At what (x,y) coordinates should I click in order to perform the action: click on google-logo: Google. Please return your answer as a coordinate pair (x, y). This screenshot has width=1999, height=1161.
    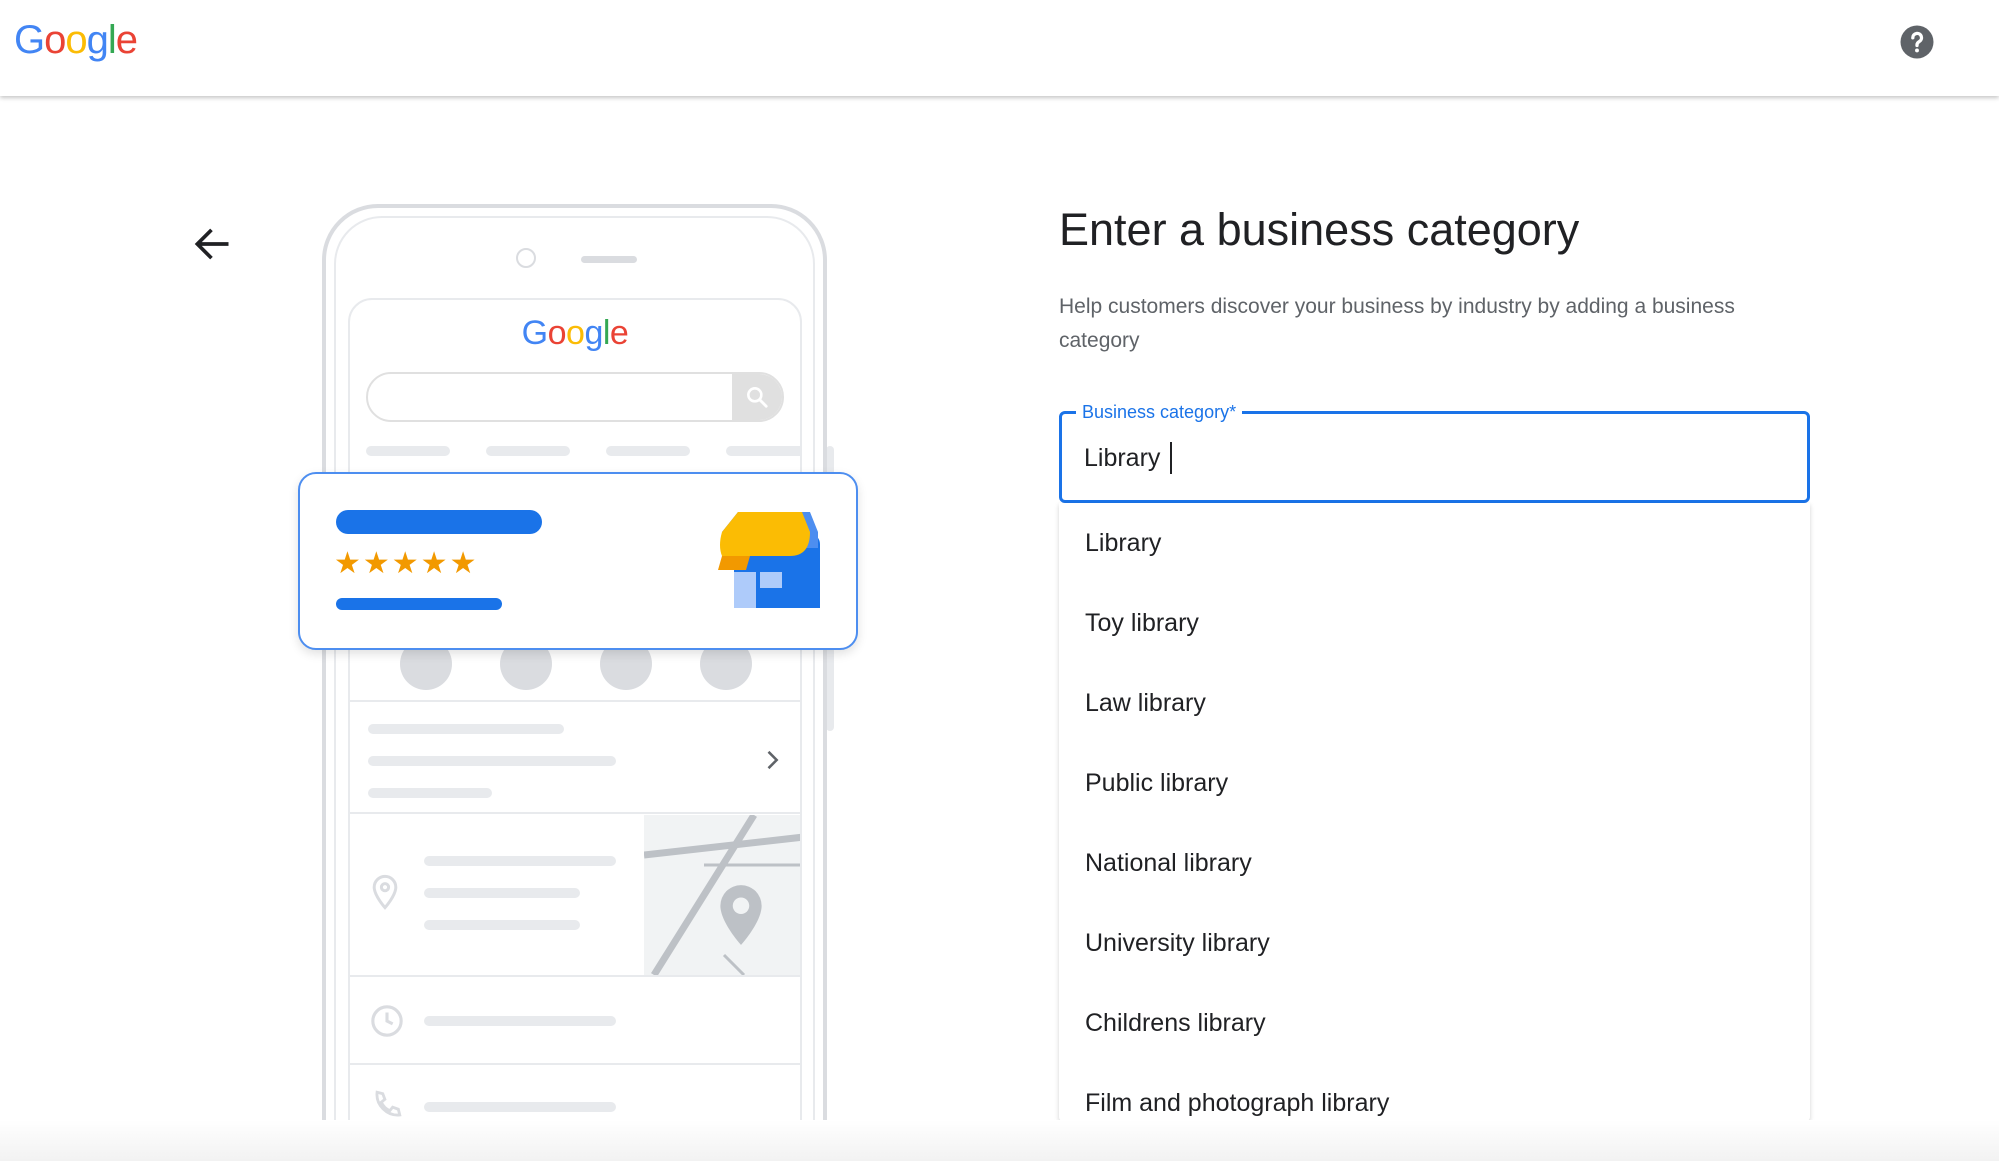
    Looking at the image, I should click on (76, 40).